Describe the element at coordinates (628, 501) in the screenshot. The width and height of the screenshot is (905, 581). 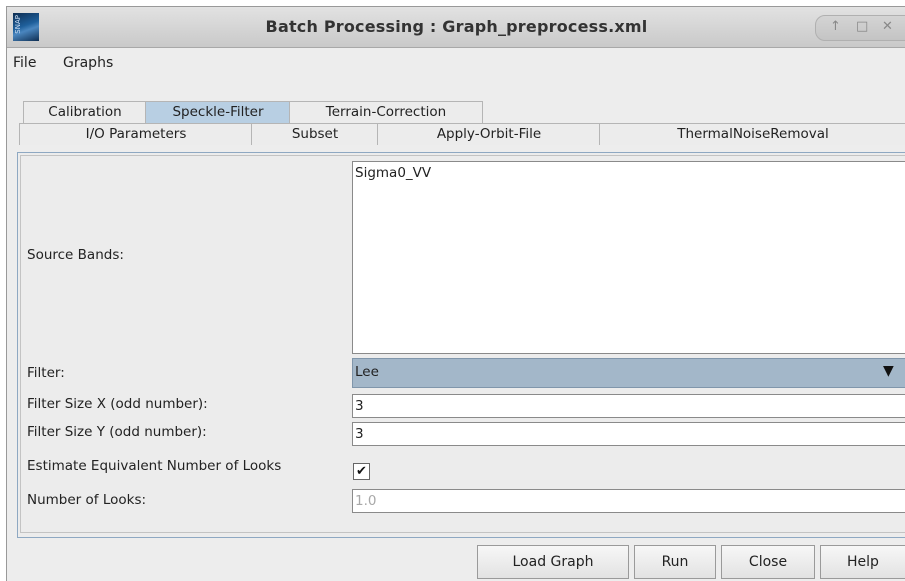
I see `number-of-looks-input: 1.0` at that location.